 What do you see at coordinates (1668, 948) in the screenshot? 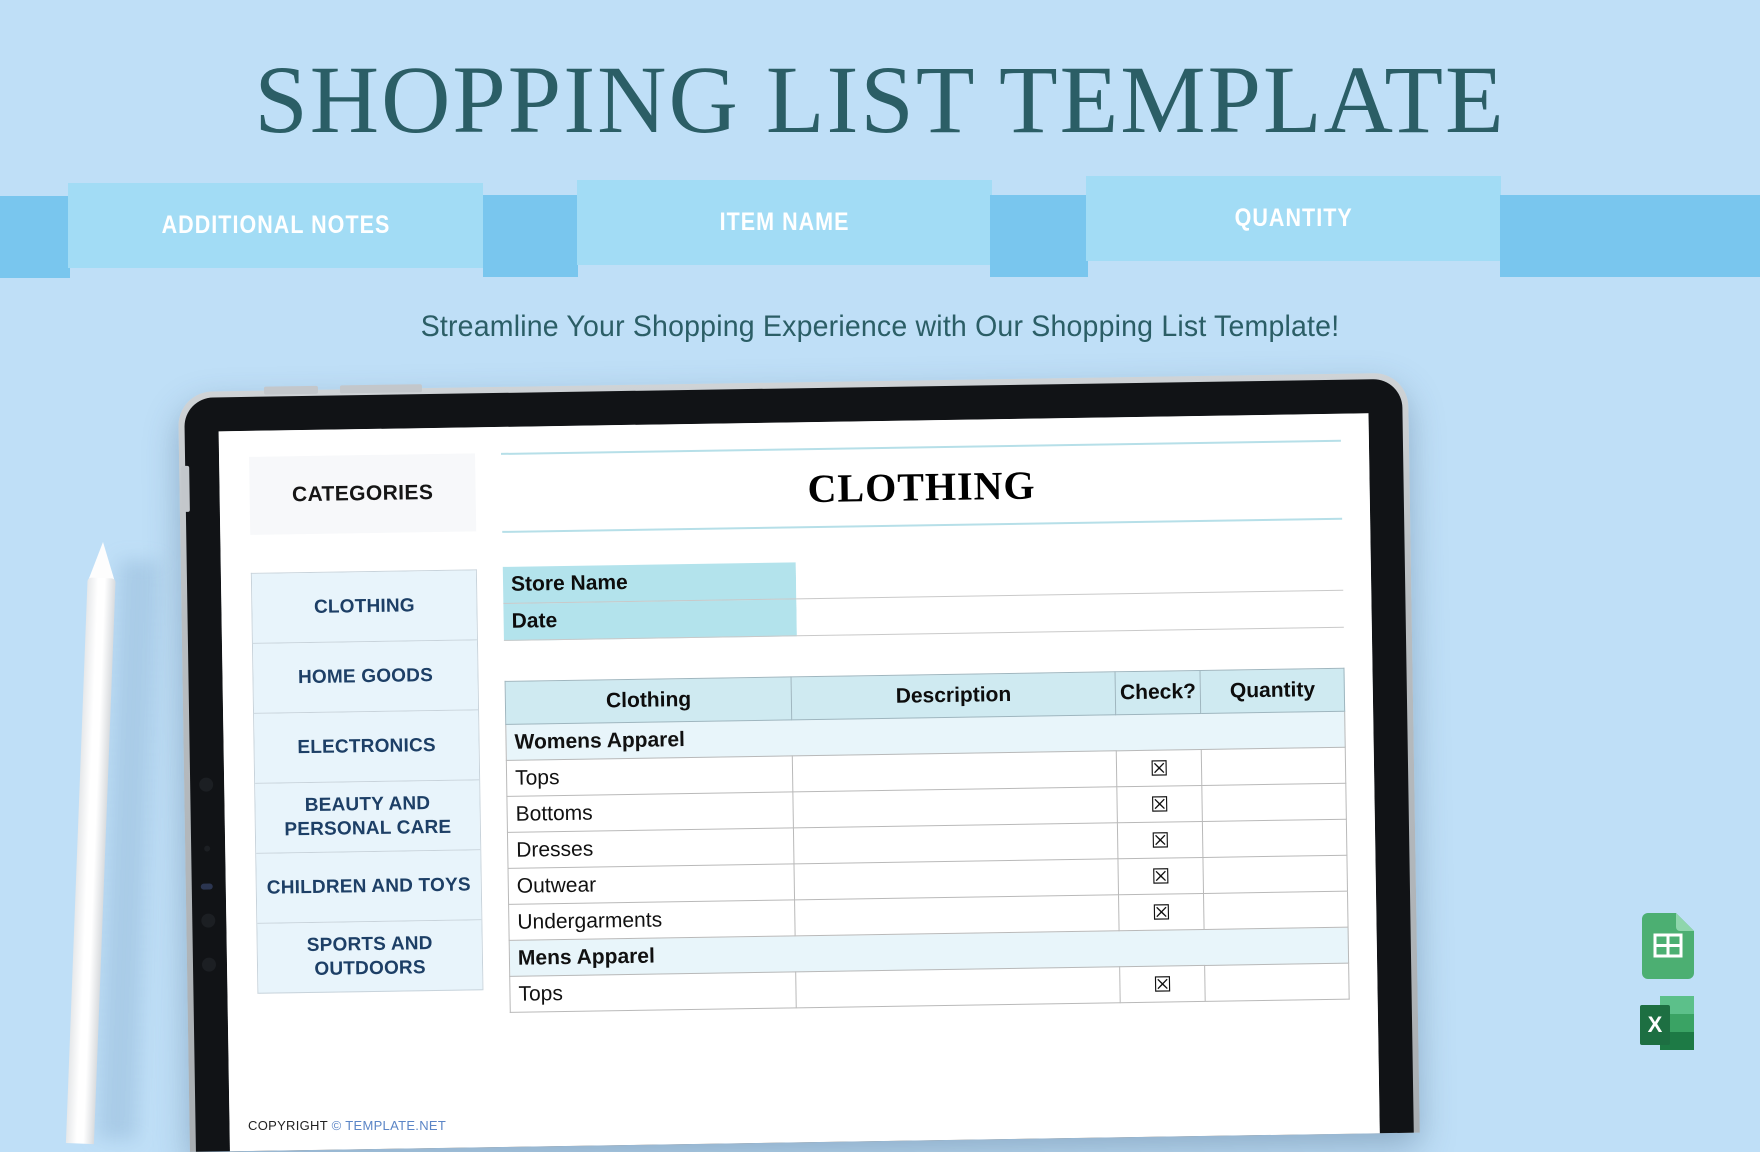
I see `google-sheets-icon` at bounding box center [1668, 948].